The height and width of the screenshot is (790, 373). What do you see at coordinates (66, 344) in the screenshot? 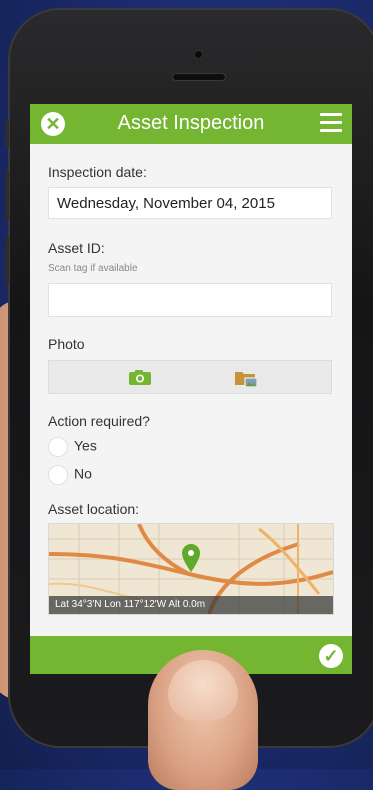
I see `photo-label: Photo` at bounding box center [66, 344].